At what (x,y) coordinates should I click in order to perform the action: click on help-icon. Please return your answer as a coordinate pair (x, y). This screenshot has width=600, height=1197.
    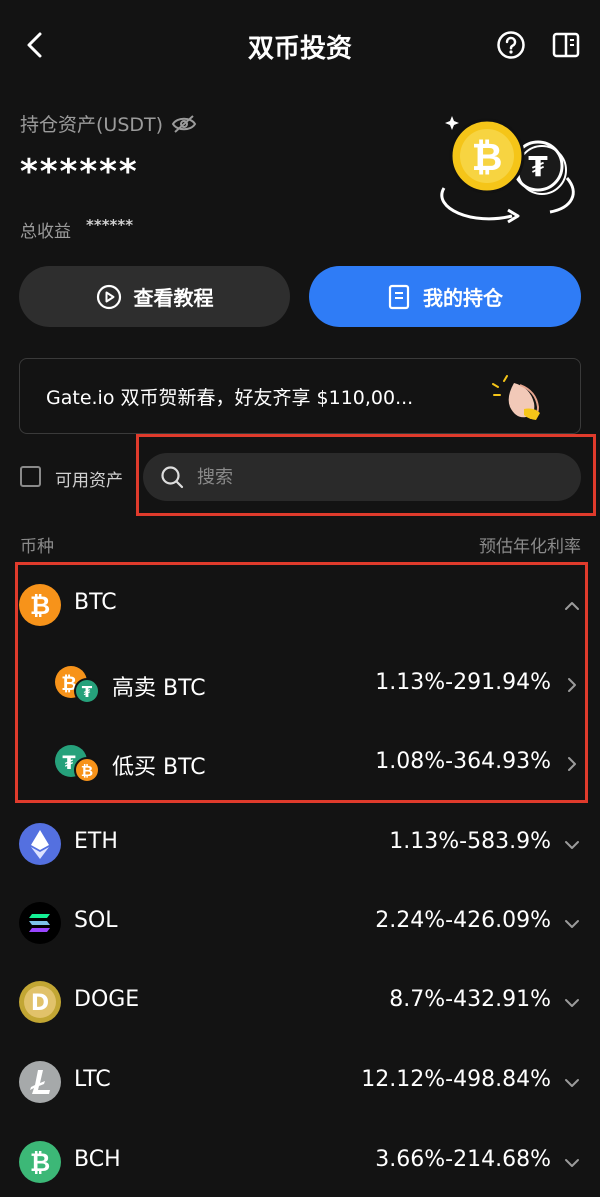
    Looking at the image, I should click on (511, 45).